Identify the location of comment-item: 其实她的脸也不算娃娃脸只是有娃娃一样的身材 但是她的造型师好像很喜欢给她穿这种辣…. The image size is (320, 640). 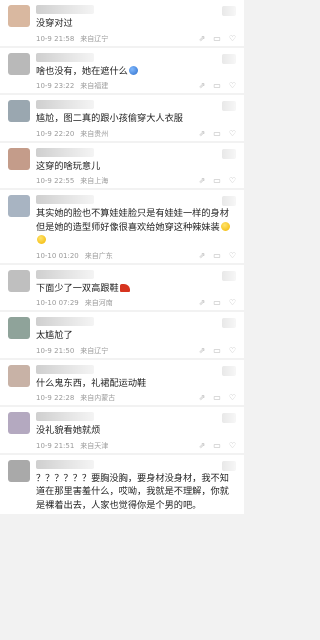
(122, 226).